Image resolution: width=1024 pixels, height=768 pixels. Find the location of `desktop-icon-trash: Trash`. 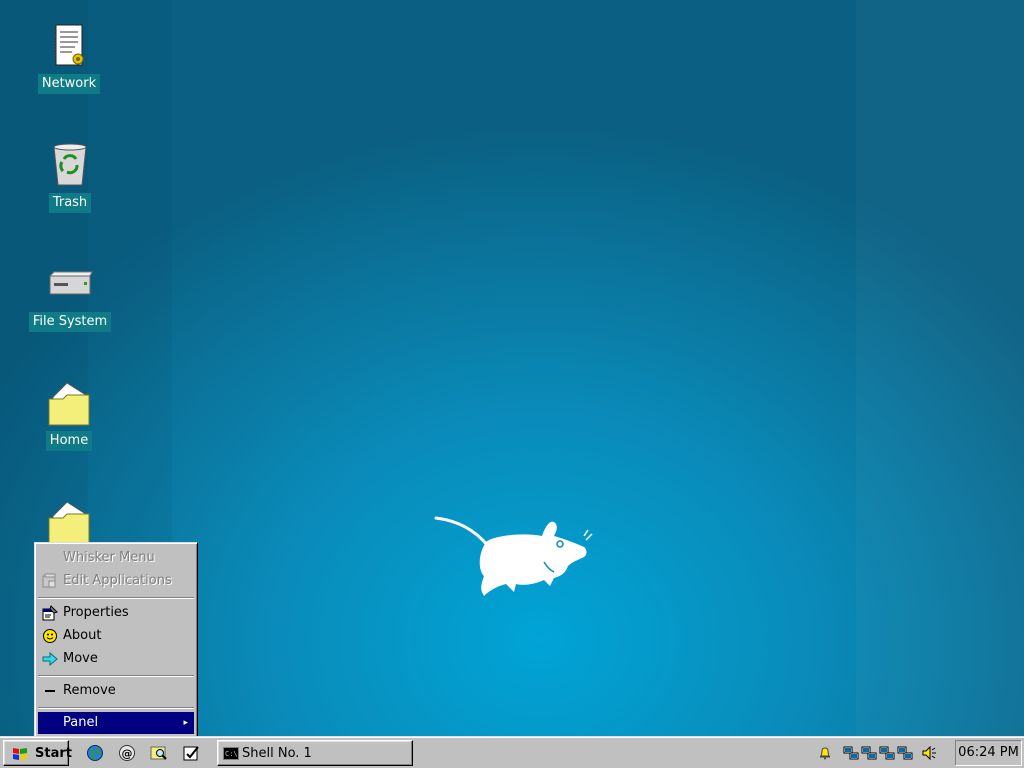

desktop-icon-trash: Trash is located at coordinates (70, 177).